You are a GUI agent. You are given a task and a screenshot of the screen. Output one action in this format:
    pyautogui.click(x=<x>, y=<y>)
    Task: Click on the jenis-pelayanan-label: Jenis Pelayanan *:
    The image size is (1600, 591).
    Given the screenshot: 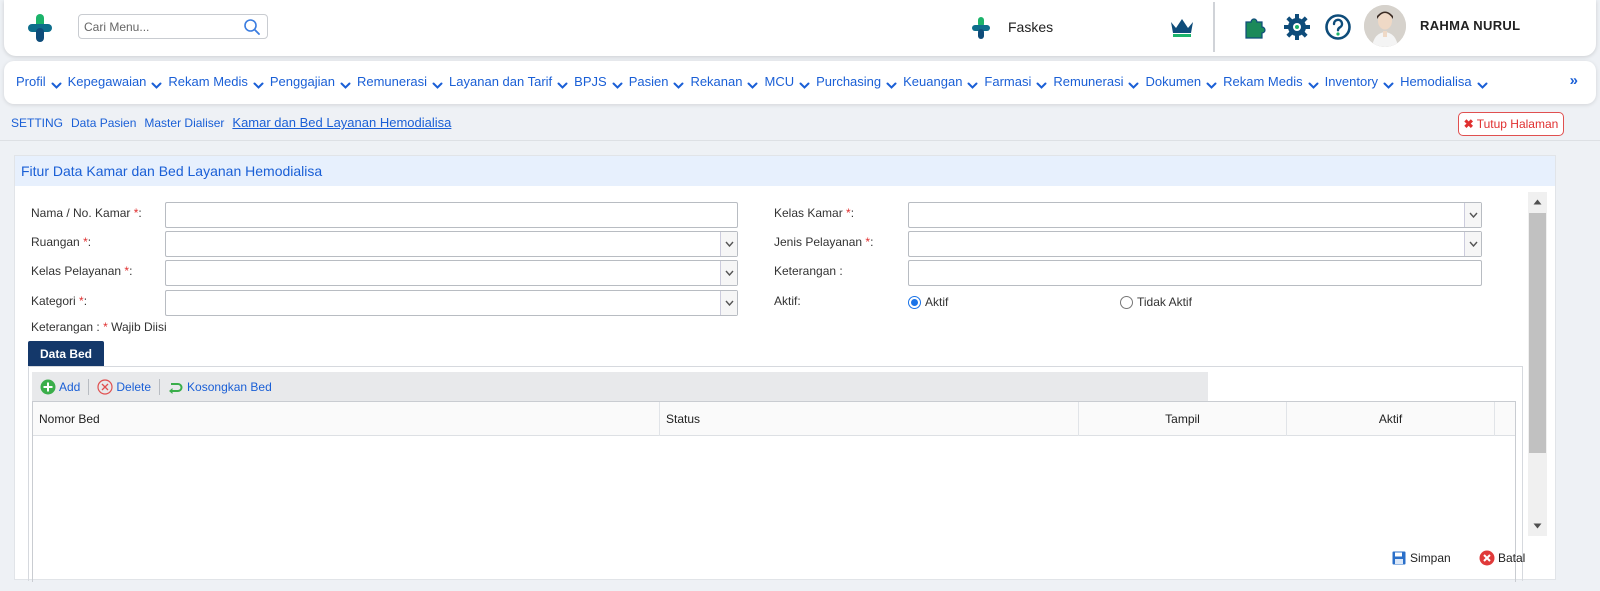 What is the action you would take?
    pyautogui.click(x=824, y=242)
    